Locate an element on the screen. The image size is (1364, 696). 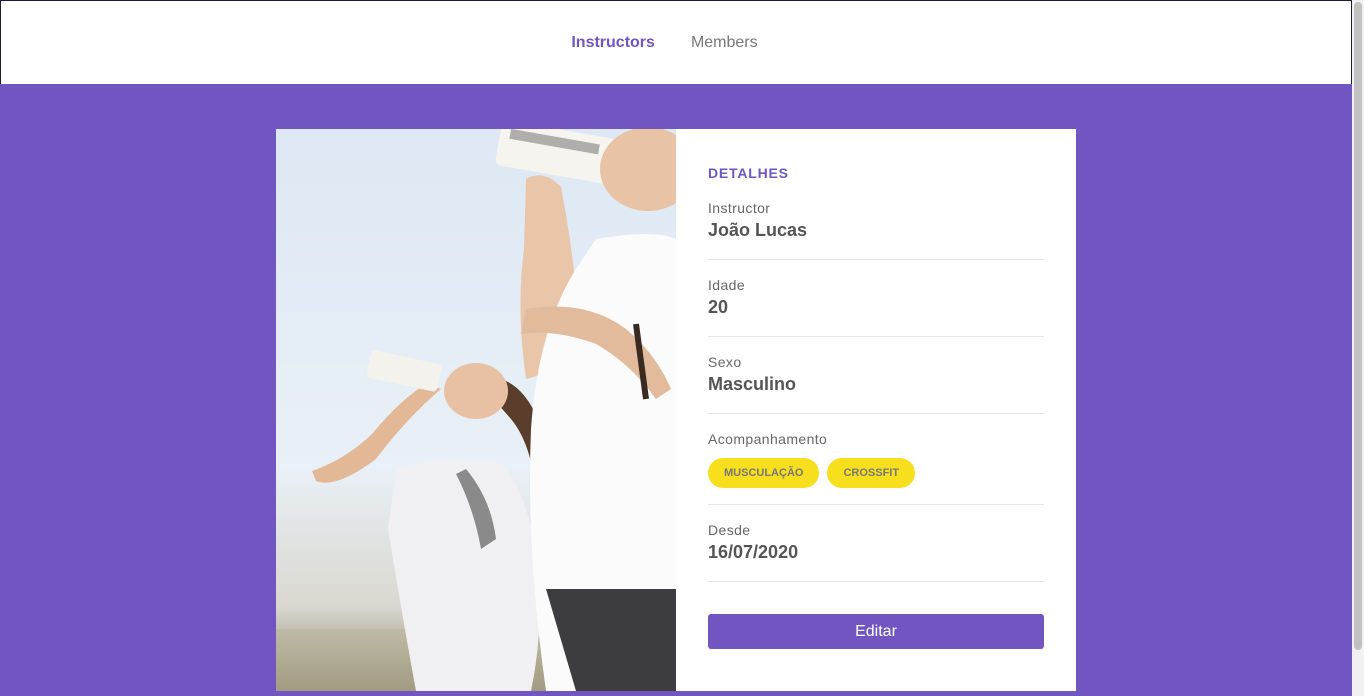
field-label: Acompanhamento is located at coordinates (768, 439).